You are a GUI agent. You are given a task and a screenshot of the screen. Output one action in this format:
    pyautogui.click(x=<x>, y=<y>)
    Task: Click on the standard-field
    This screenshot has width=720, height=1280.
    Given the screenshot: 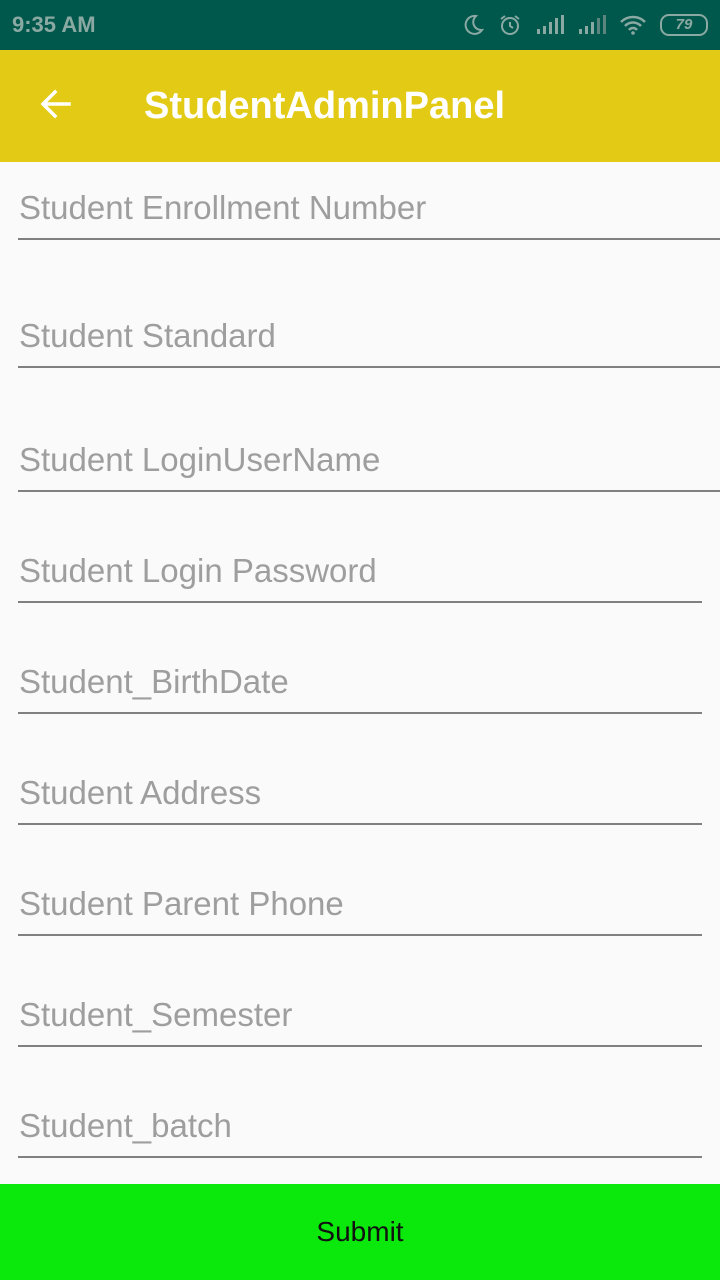 What is the action you would take?
    pyautogui.click(x=369, y=337)
    